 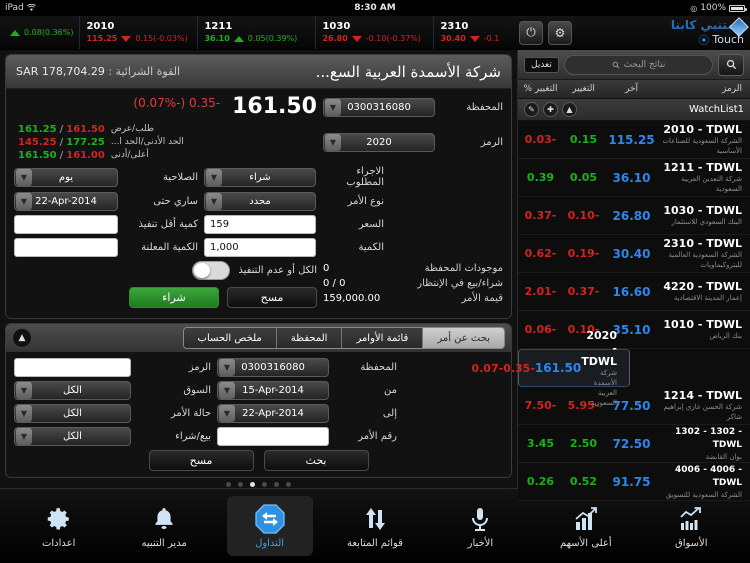 I want to click on row-symbol-cell: 1302 - 1302 - TDWL بوان القابضة, so click(x=704, y=444).